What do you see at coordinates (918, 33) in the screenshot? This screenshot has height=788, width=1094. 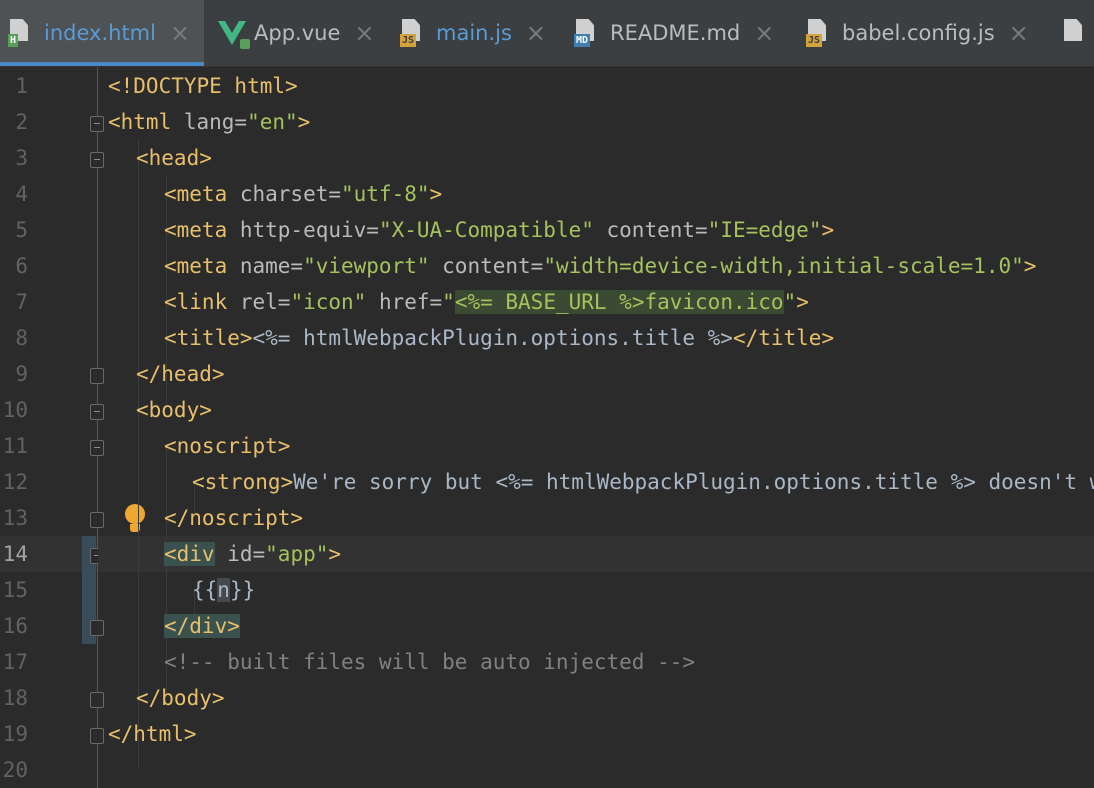 I see `tab-label: babel.config.js` at bounding box center [918, 33].